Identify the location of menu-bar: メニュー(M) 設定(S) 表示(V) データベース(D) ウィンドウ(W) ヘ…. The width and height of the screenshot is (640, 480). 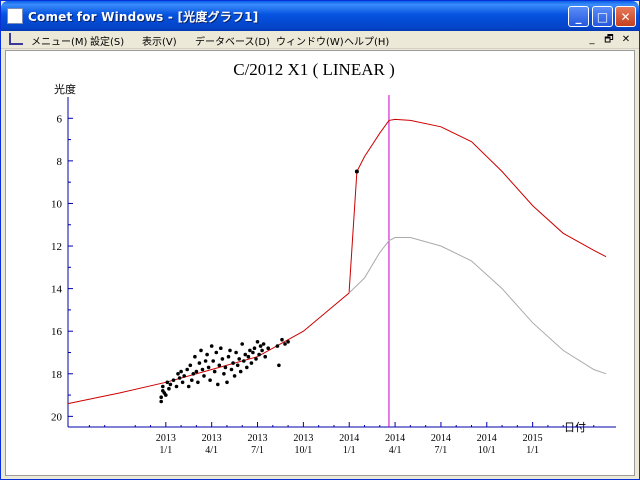
(320, 40).